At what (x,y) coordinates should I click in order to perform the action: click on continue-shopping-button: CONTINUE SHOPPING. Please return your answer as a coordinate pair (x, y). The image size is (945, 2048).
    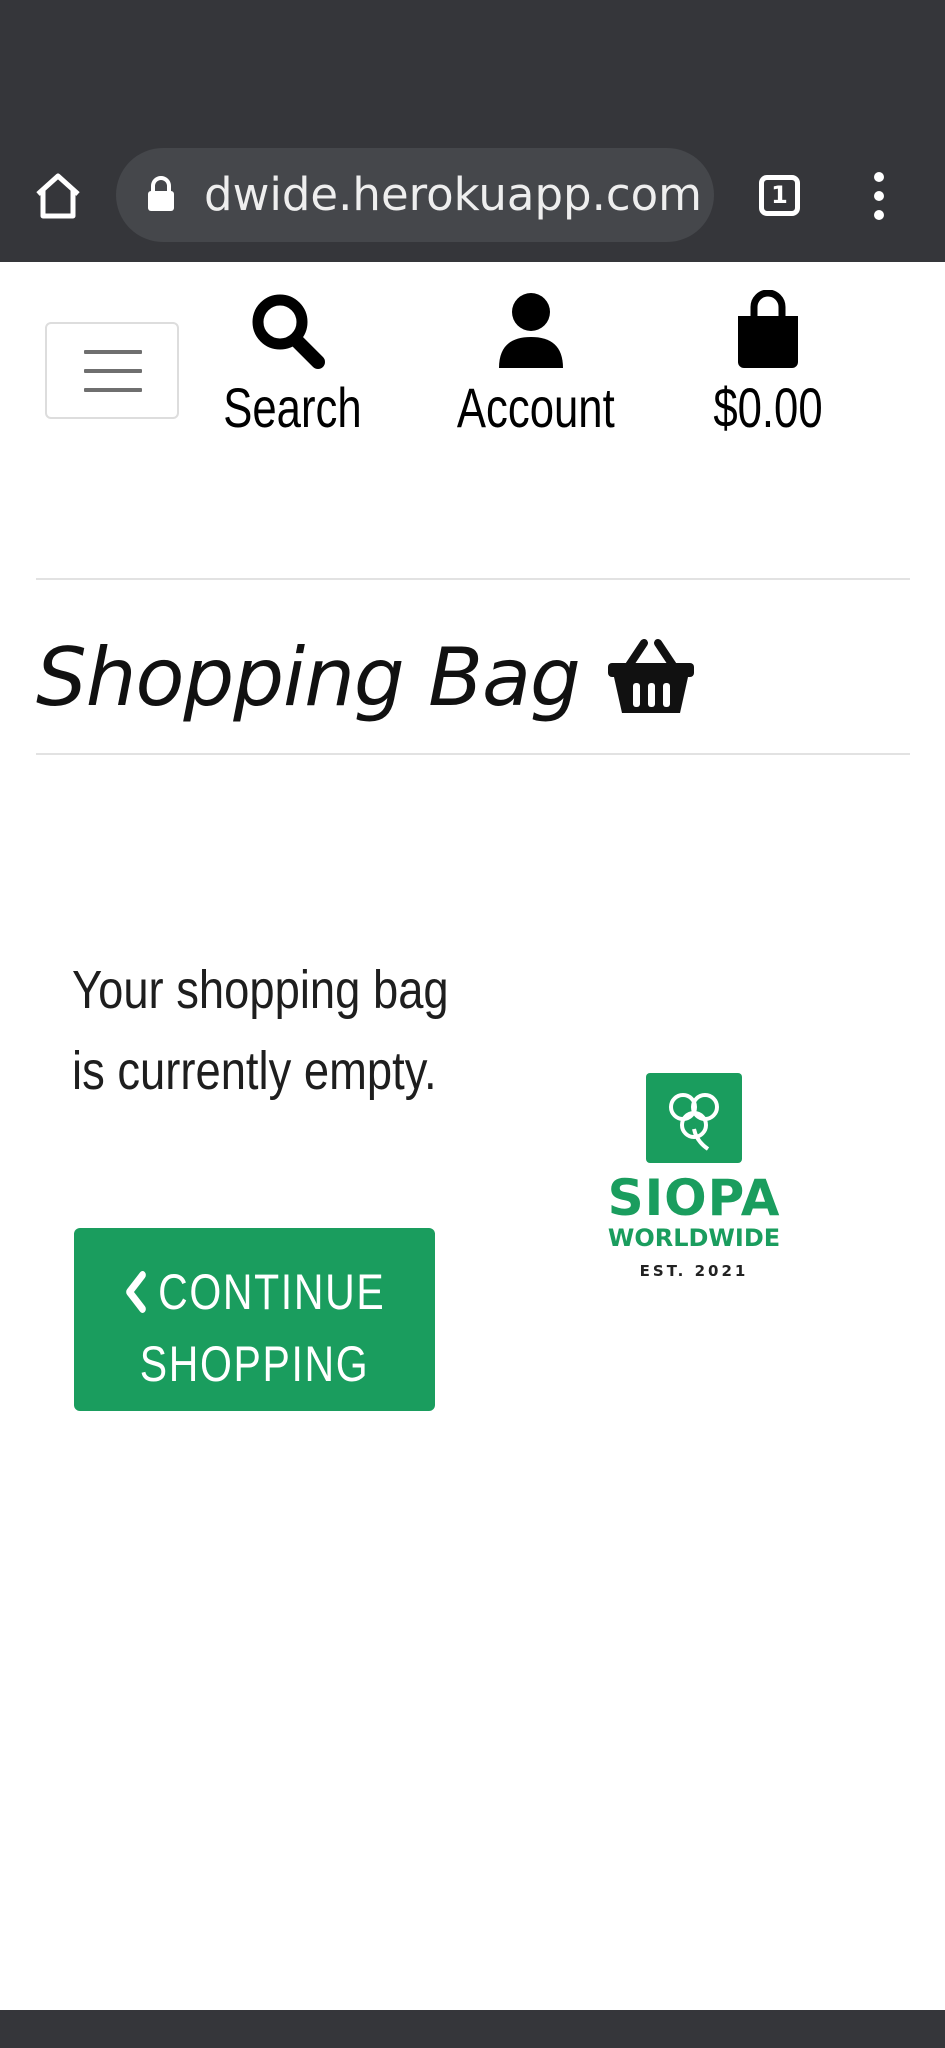
    Looking at the image, I should click on (254, 1319).